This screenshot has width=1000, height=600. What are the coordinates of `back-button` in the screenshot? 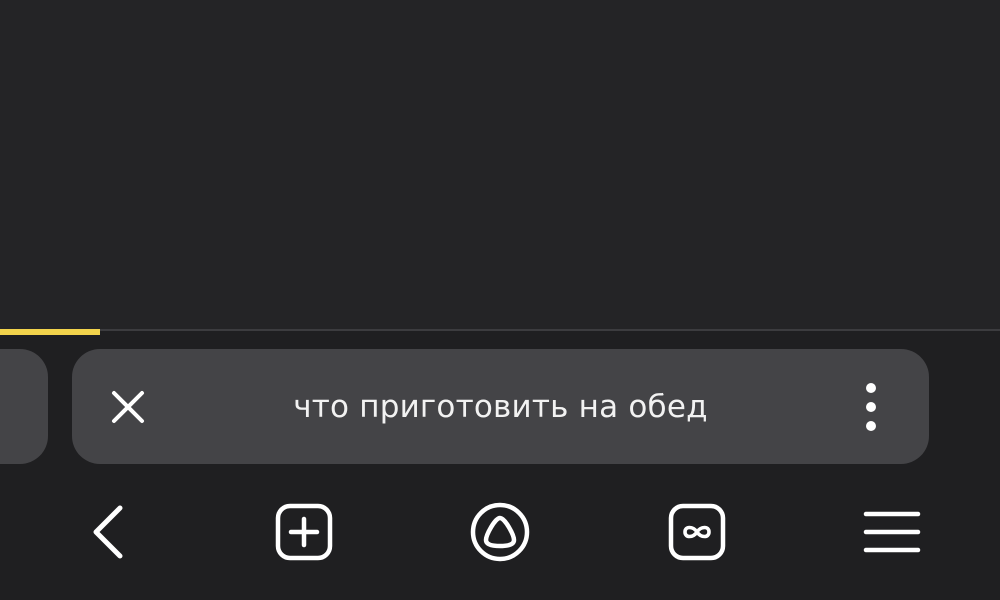 It's located at (108, 532).